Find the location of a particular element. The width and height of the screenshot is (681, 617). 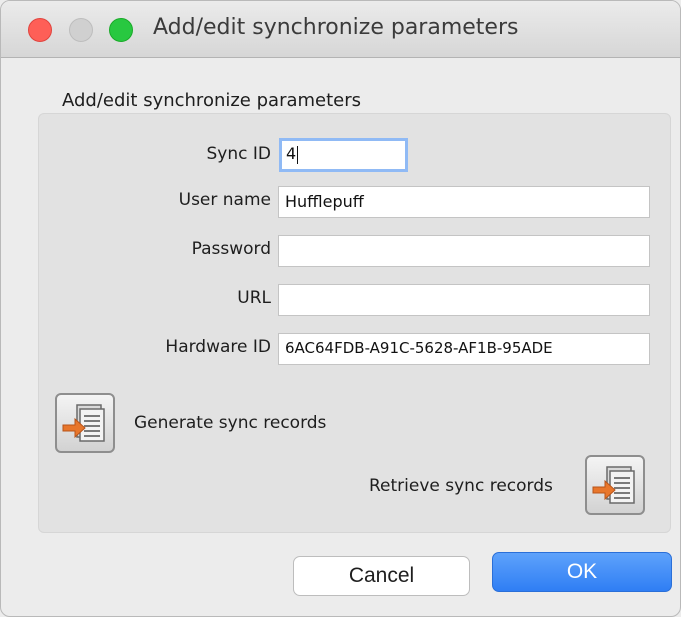

generate-sync-records-button is located at coordinates (85, 423).